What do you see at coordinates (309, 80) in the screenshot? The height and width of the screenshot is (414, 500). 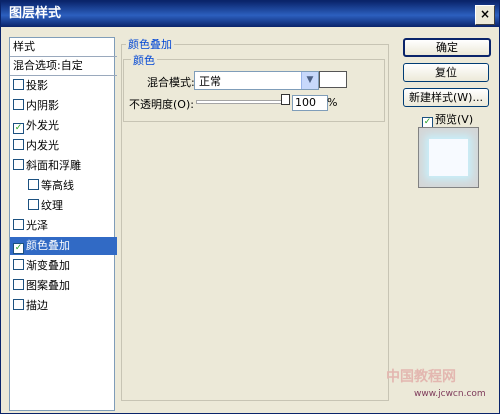 I see `chevron-down-icon: ▼` at bounding box center [309, 80].